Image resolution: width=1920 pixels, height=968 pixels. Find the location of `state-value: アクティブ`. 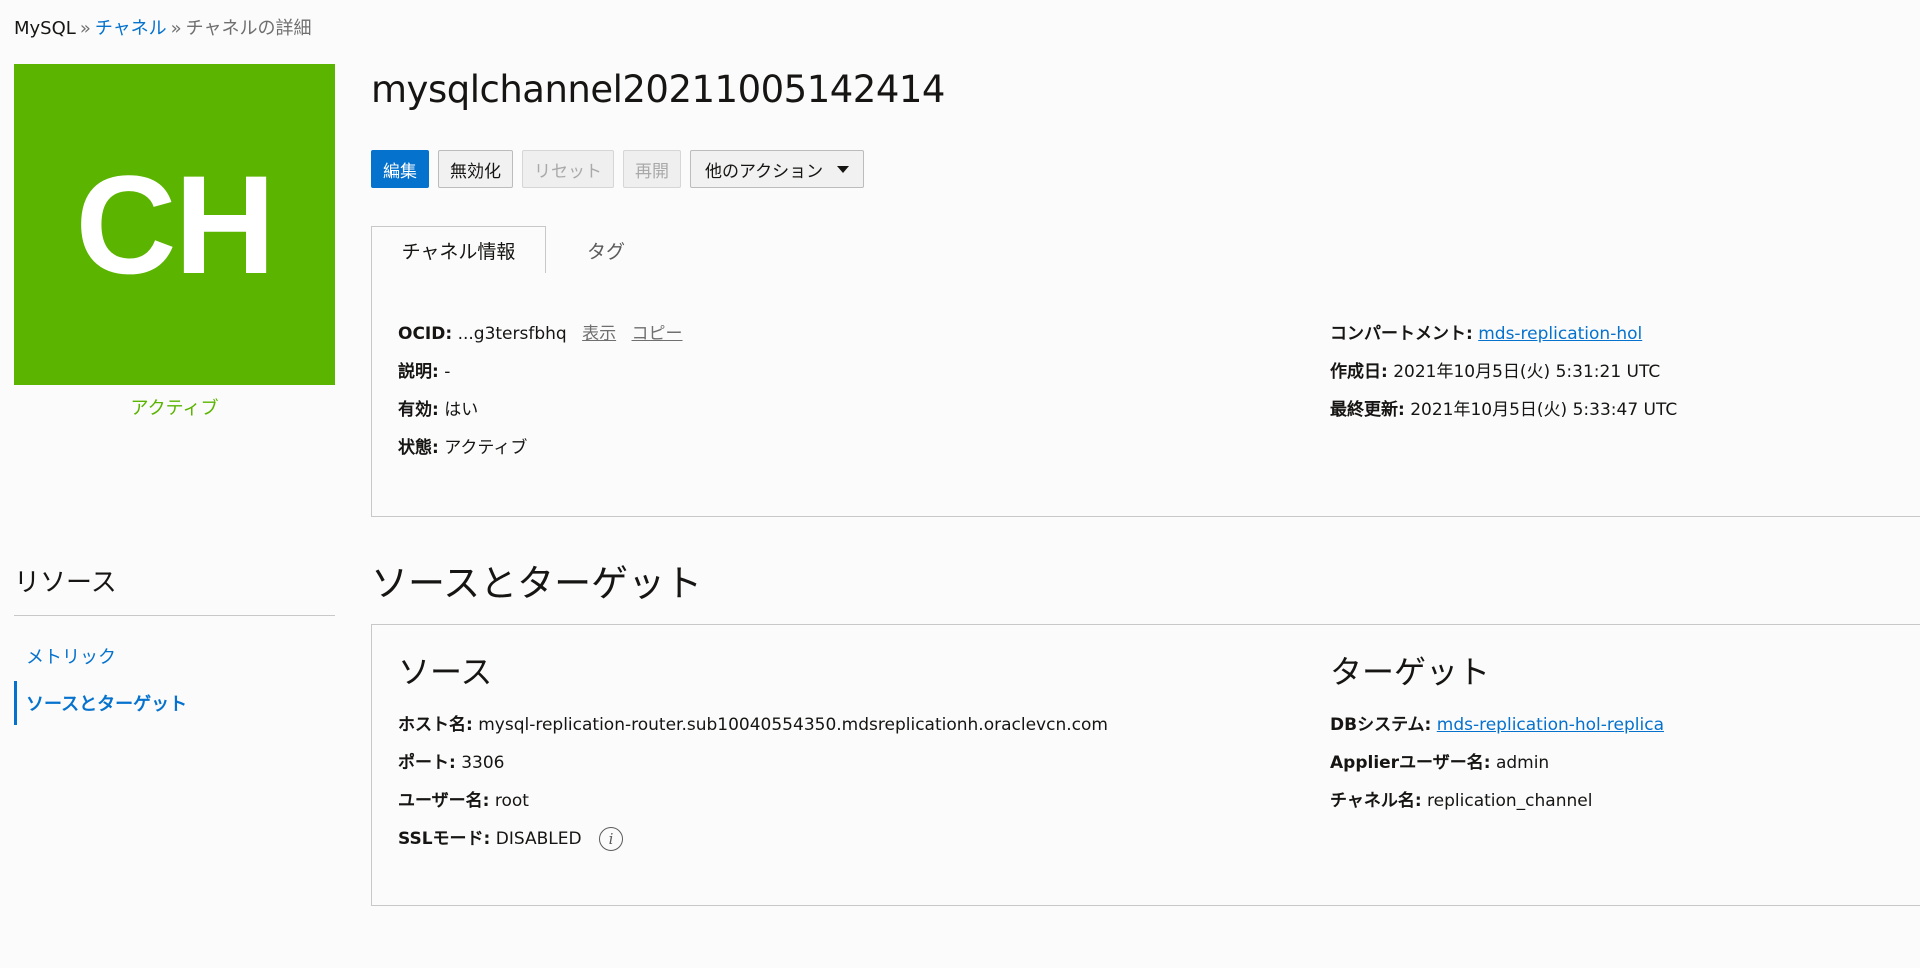

state-value: アクティブ is located at coordinates (486, 448).